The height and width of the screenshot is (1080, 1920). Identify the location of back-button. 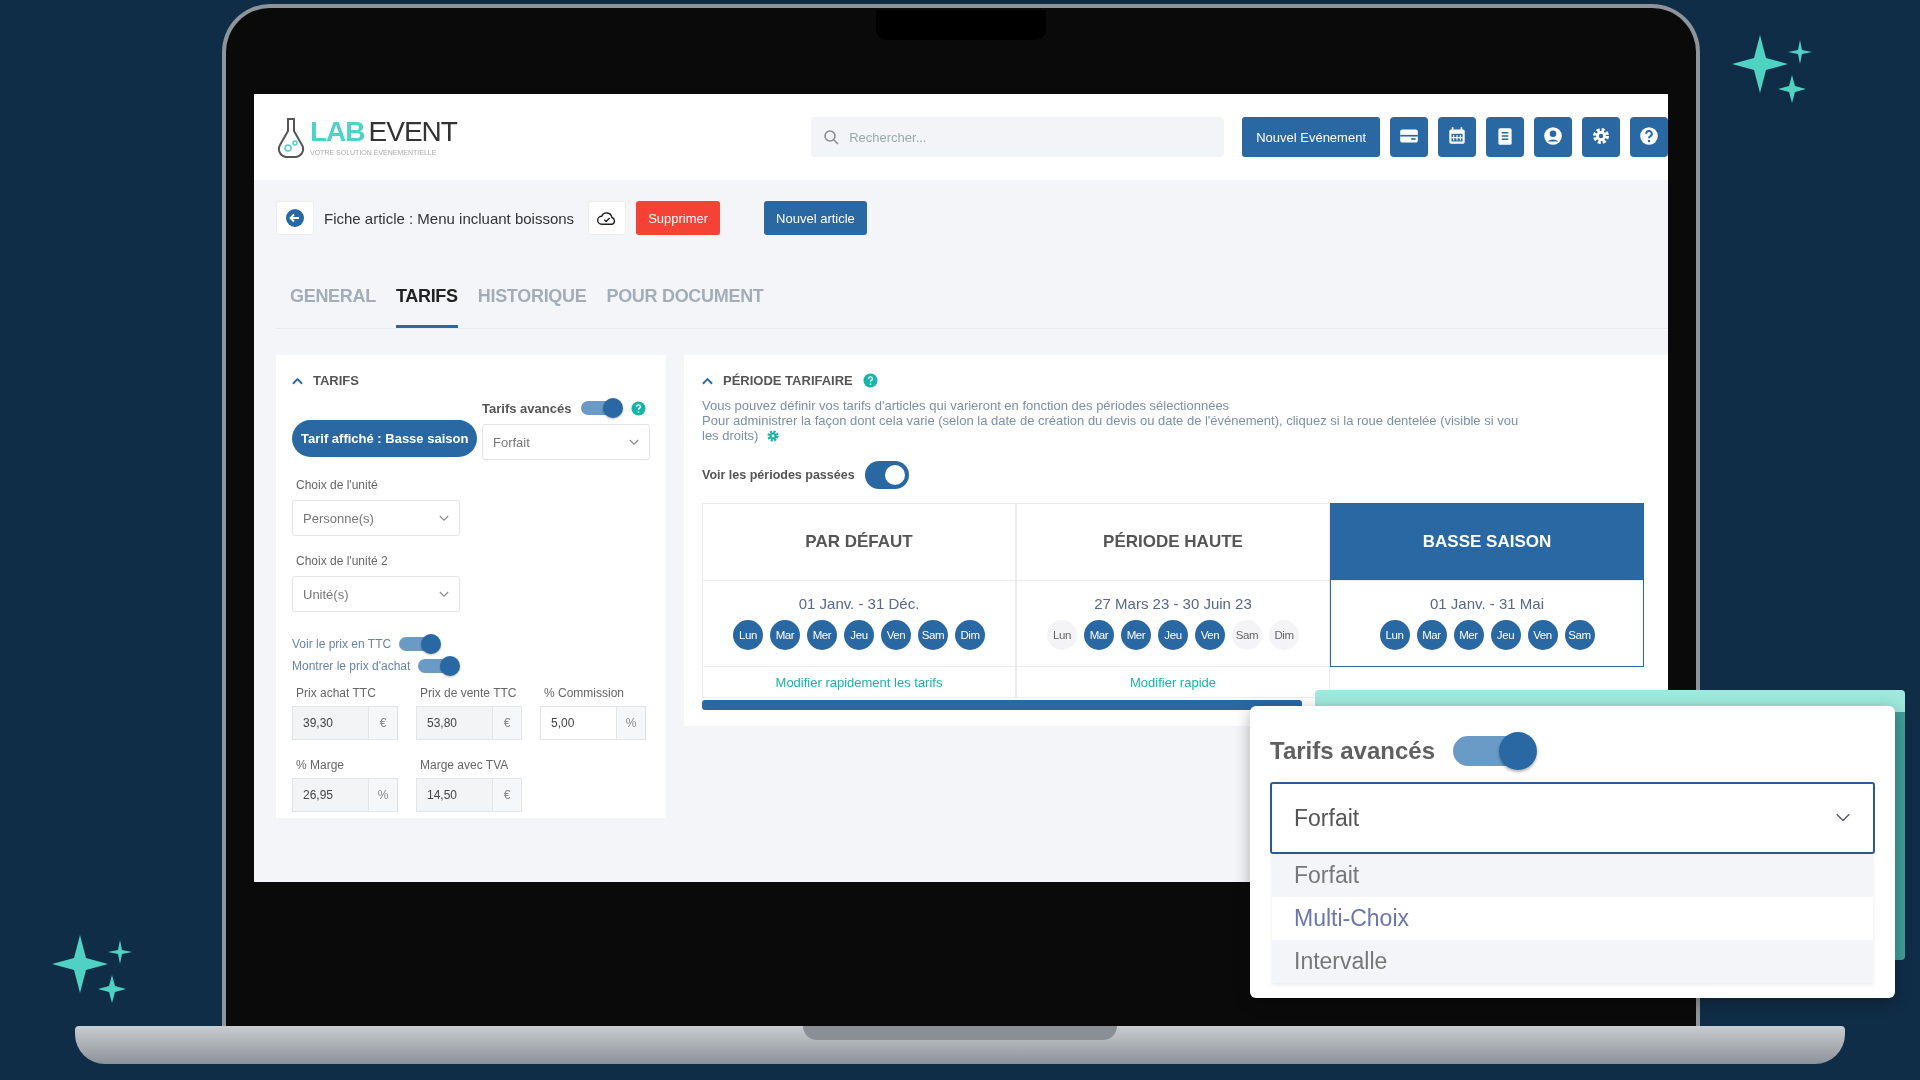
(295, 218).